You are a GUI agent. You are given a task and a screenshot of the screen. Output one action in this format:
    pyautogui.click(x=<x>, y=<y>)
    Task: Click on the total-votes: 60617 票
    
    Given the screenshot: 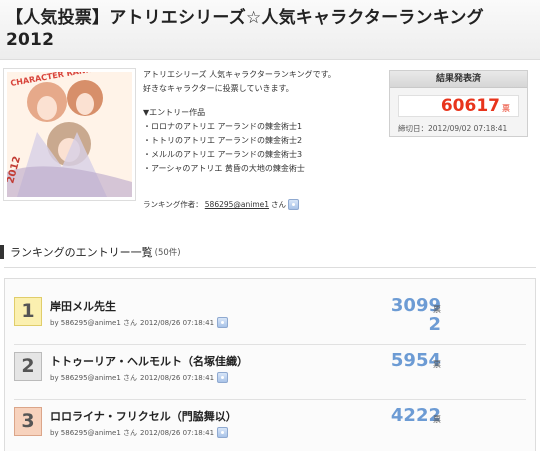 What is the action you would take?
    pyautogui.click(x=458, y=106)
    